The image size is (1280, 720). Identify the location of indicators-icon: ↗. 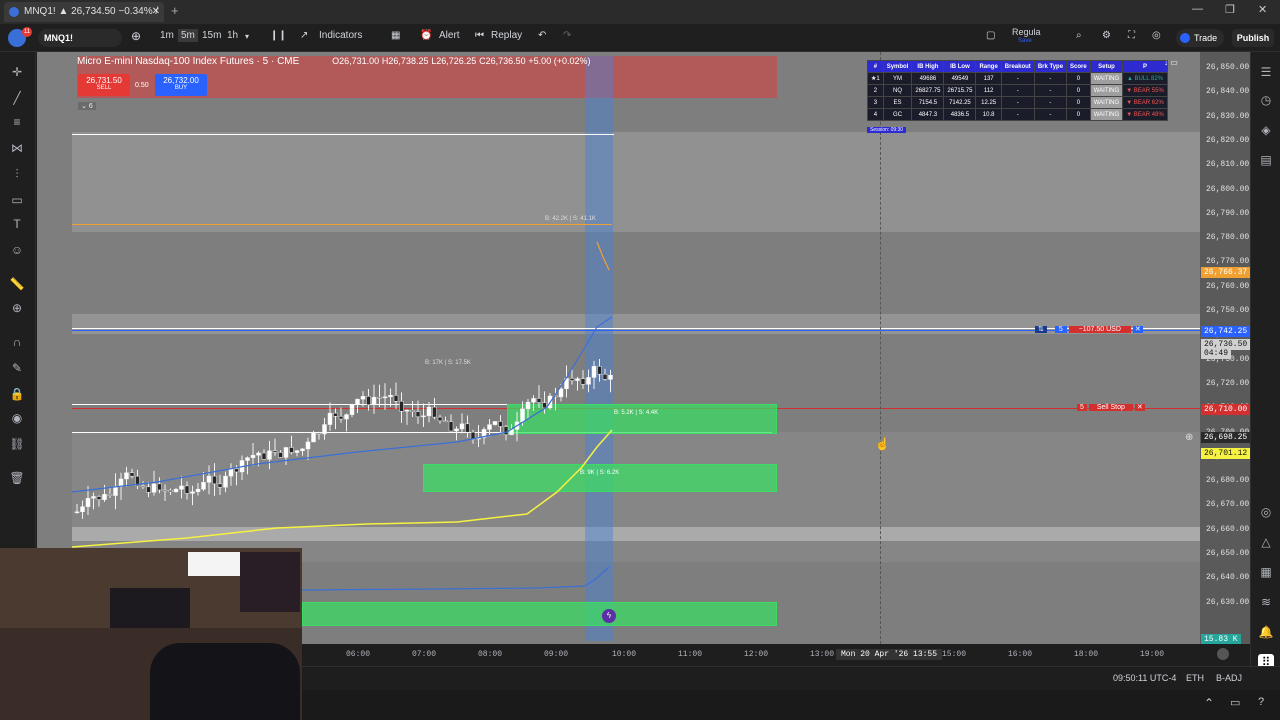
(304, 35).